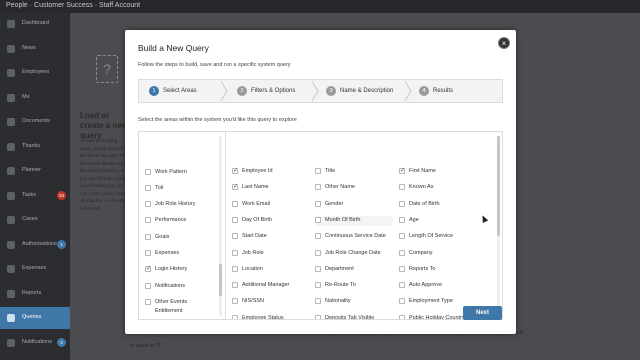  Describe the element at coordinates (271, 302) in the screenshot. I see `area-checkbox-item: NIS/SSN` at that location.